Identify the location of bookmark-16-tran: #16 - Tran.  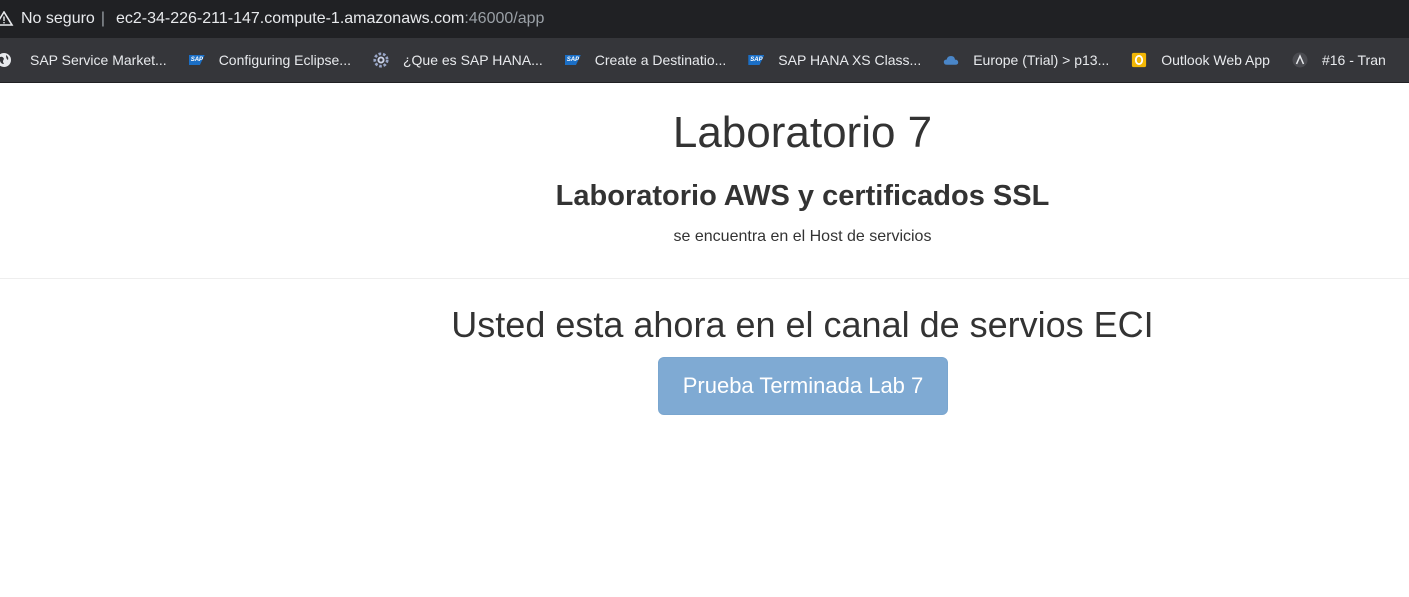
(1340, 60).